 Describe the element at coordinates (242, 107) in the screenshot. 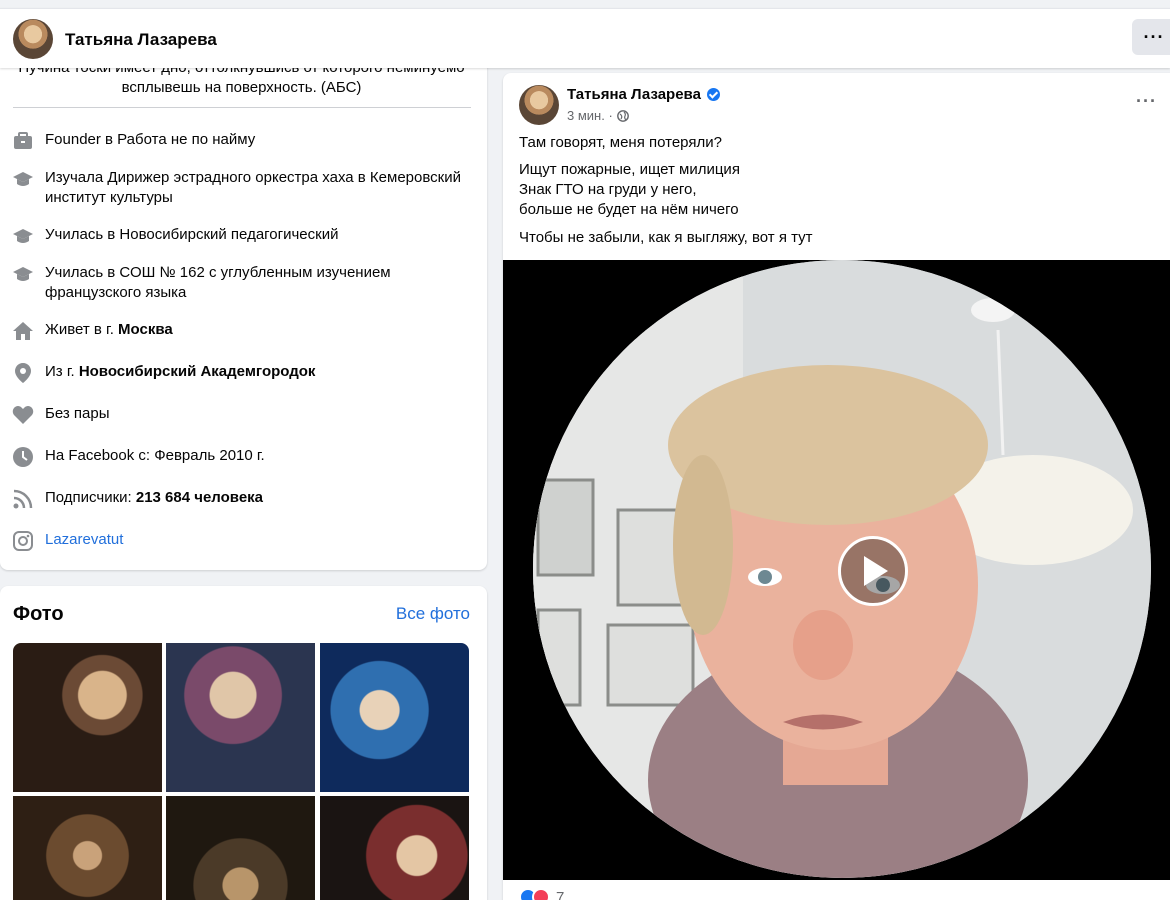

I see `divider` at that location.